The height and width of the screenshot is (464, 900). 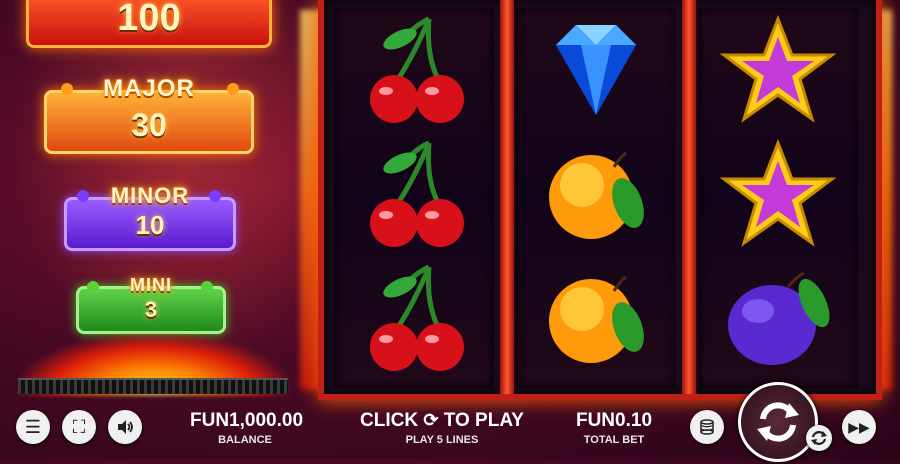 I want to click on minor-jackpot-value: 10, so click(x=150, y=225).